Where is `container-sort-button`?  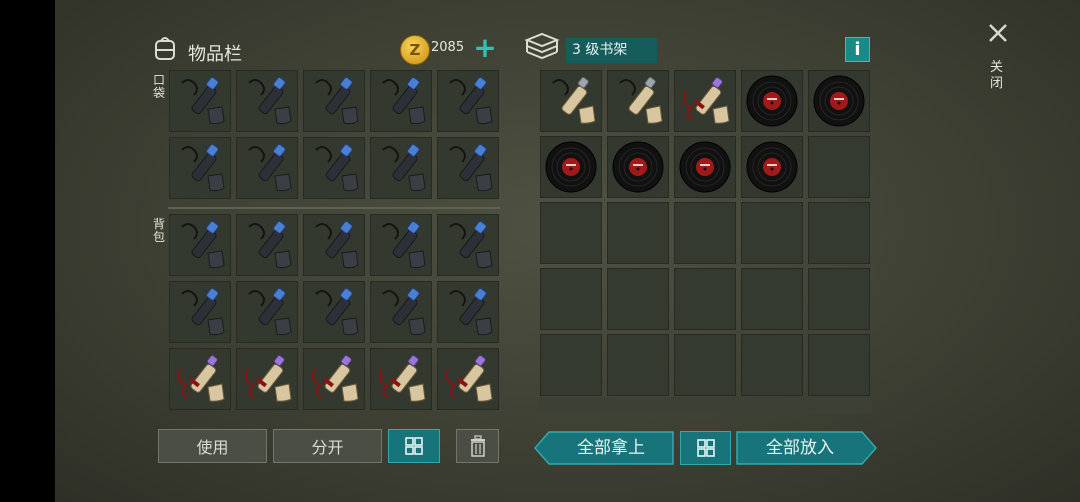
container-sort-button is located at coordinates (705, 448).